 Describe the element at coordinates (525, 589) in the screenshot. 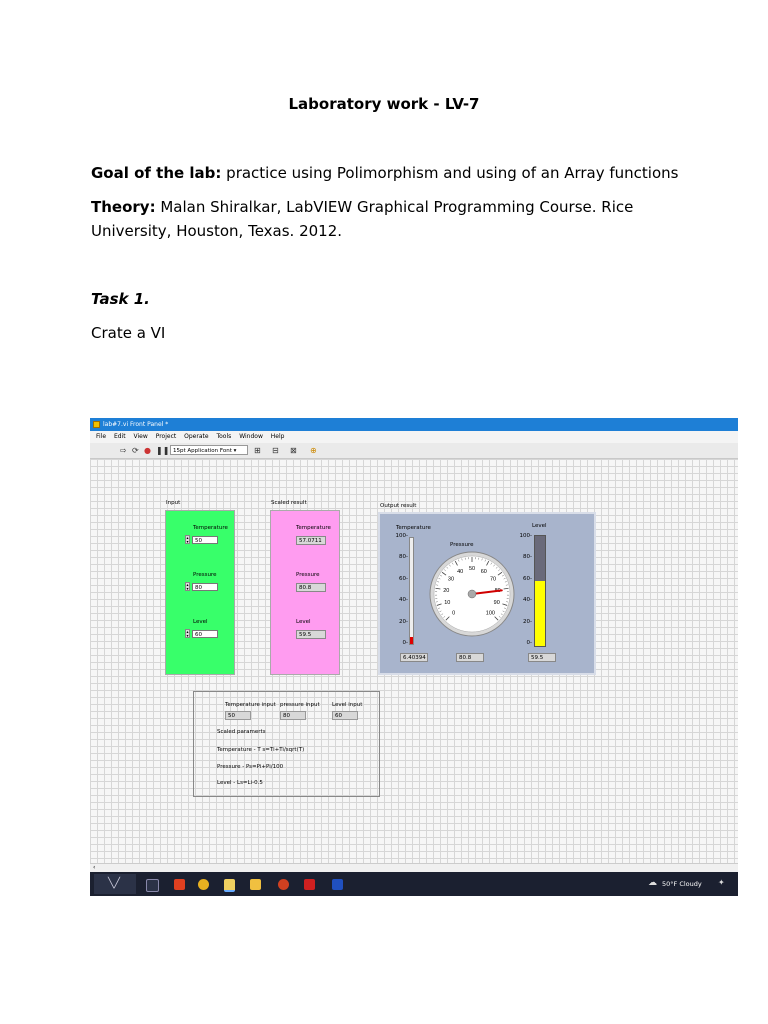

I see `level-scale: 100- 80- 60- 40- 20- 0-` at that location.